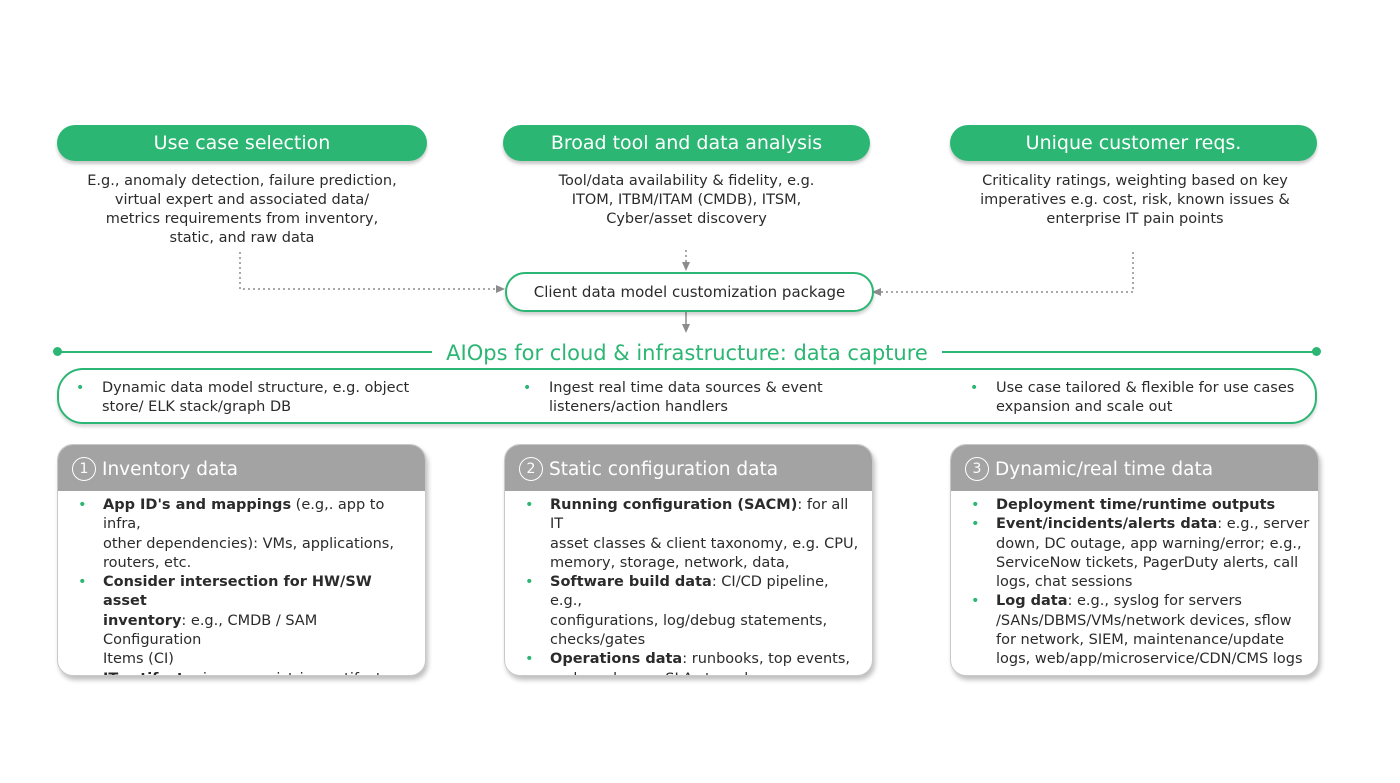 This screenshot has height=783, width=1400. I want to click on feature-line: expansion and scale out, so click(1084, 407).